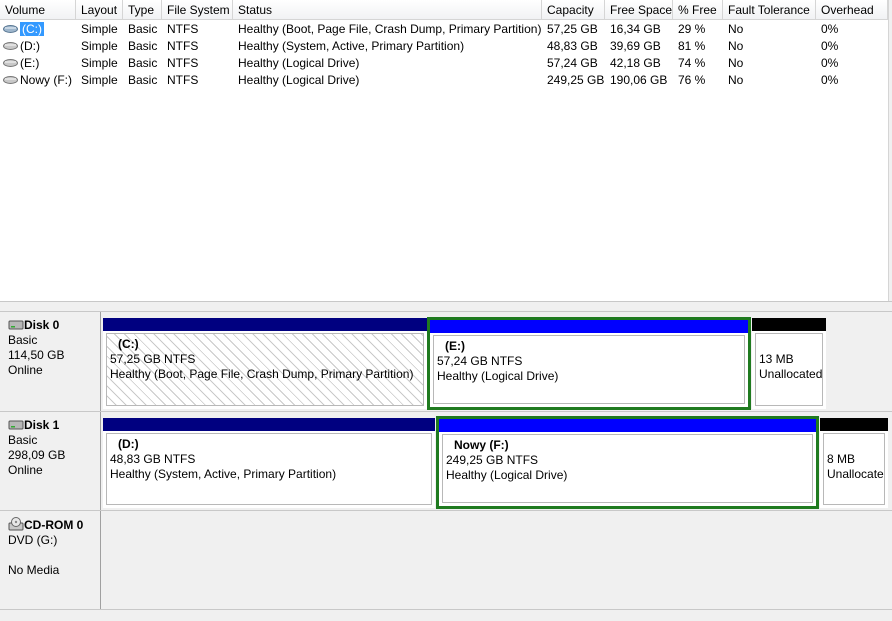 The width and height of the screenshot is (892, 621). What do you see at coordinates (16, 524) in the screenshot?
I see `cdrom-icon` at bounding box center [16, 524].